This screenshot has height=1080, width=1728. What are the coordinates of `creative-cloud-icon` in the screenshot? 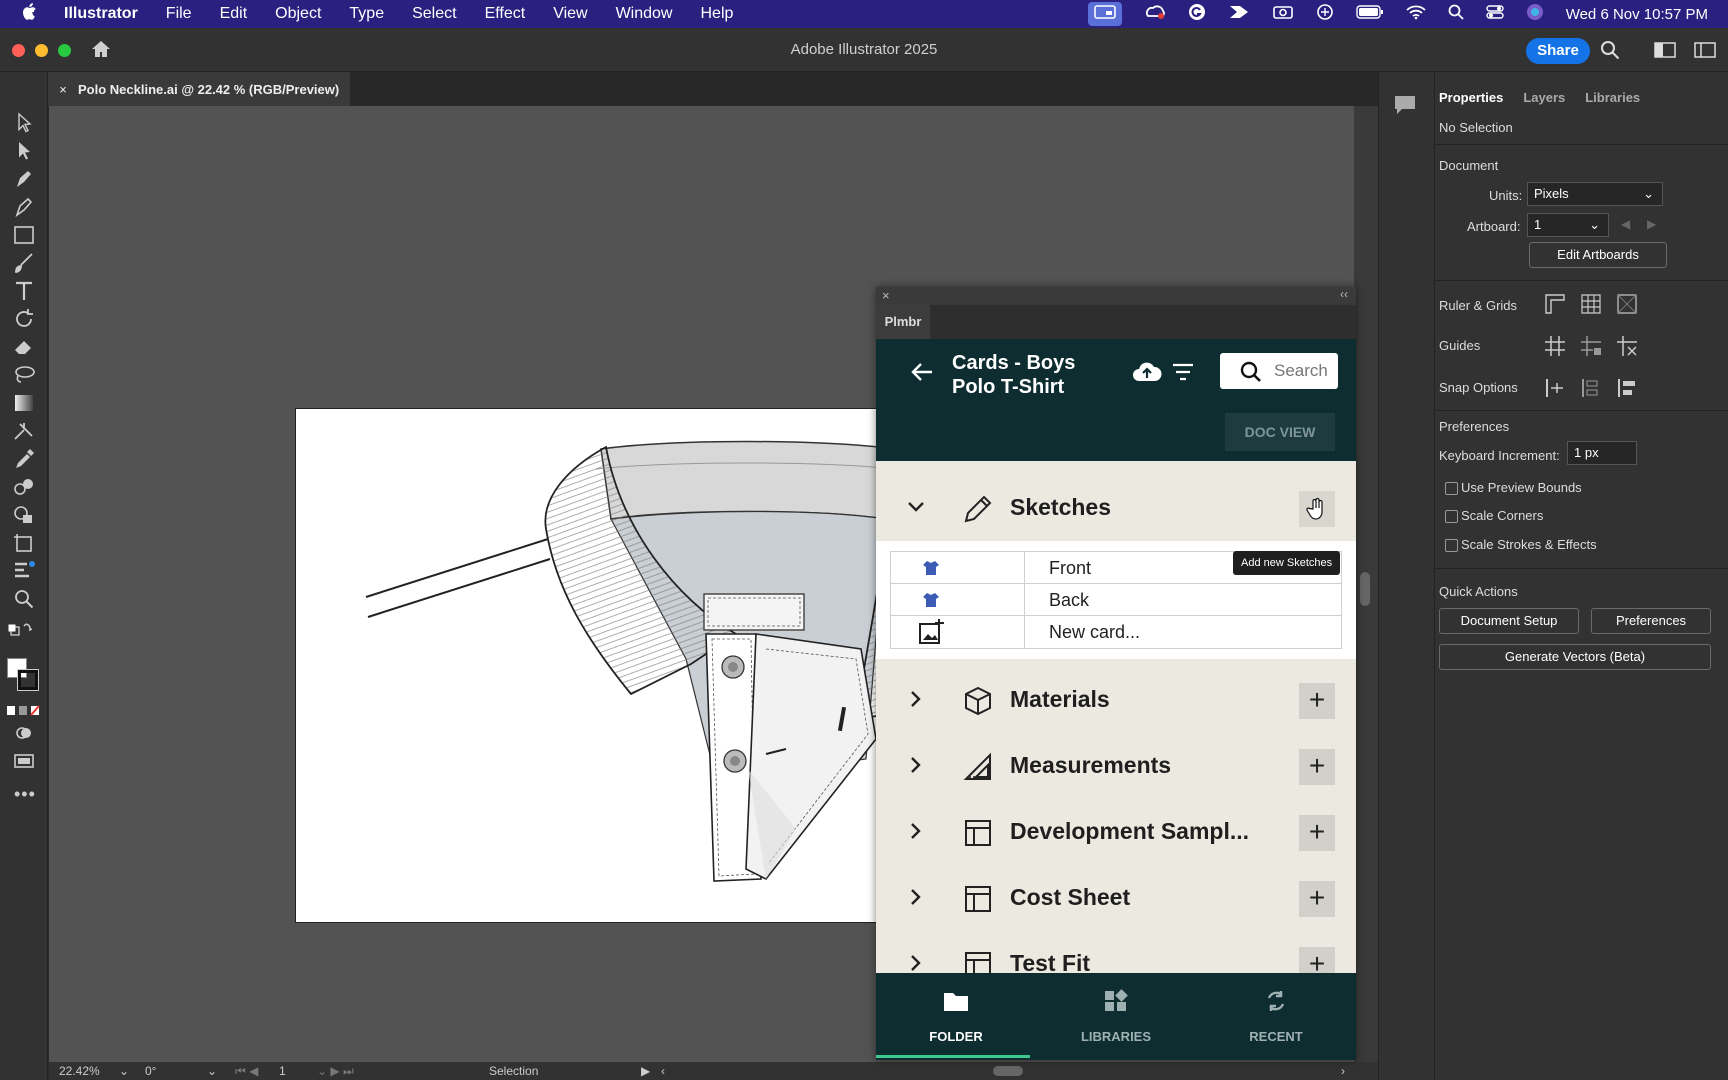 It's located at (1155, 14).